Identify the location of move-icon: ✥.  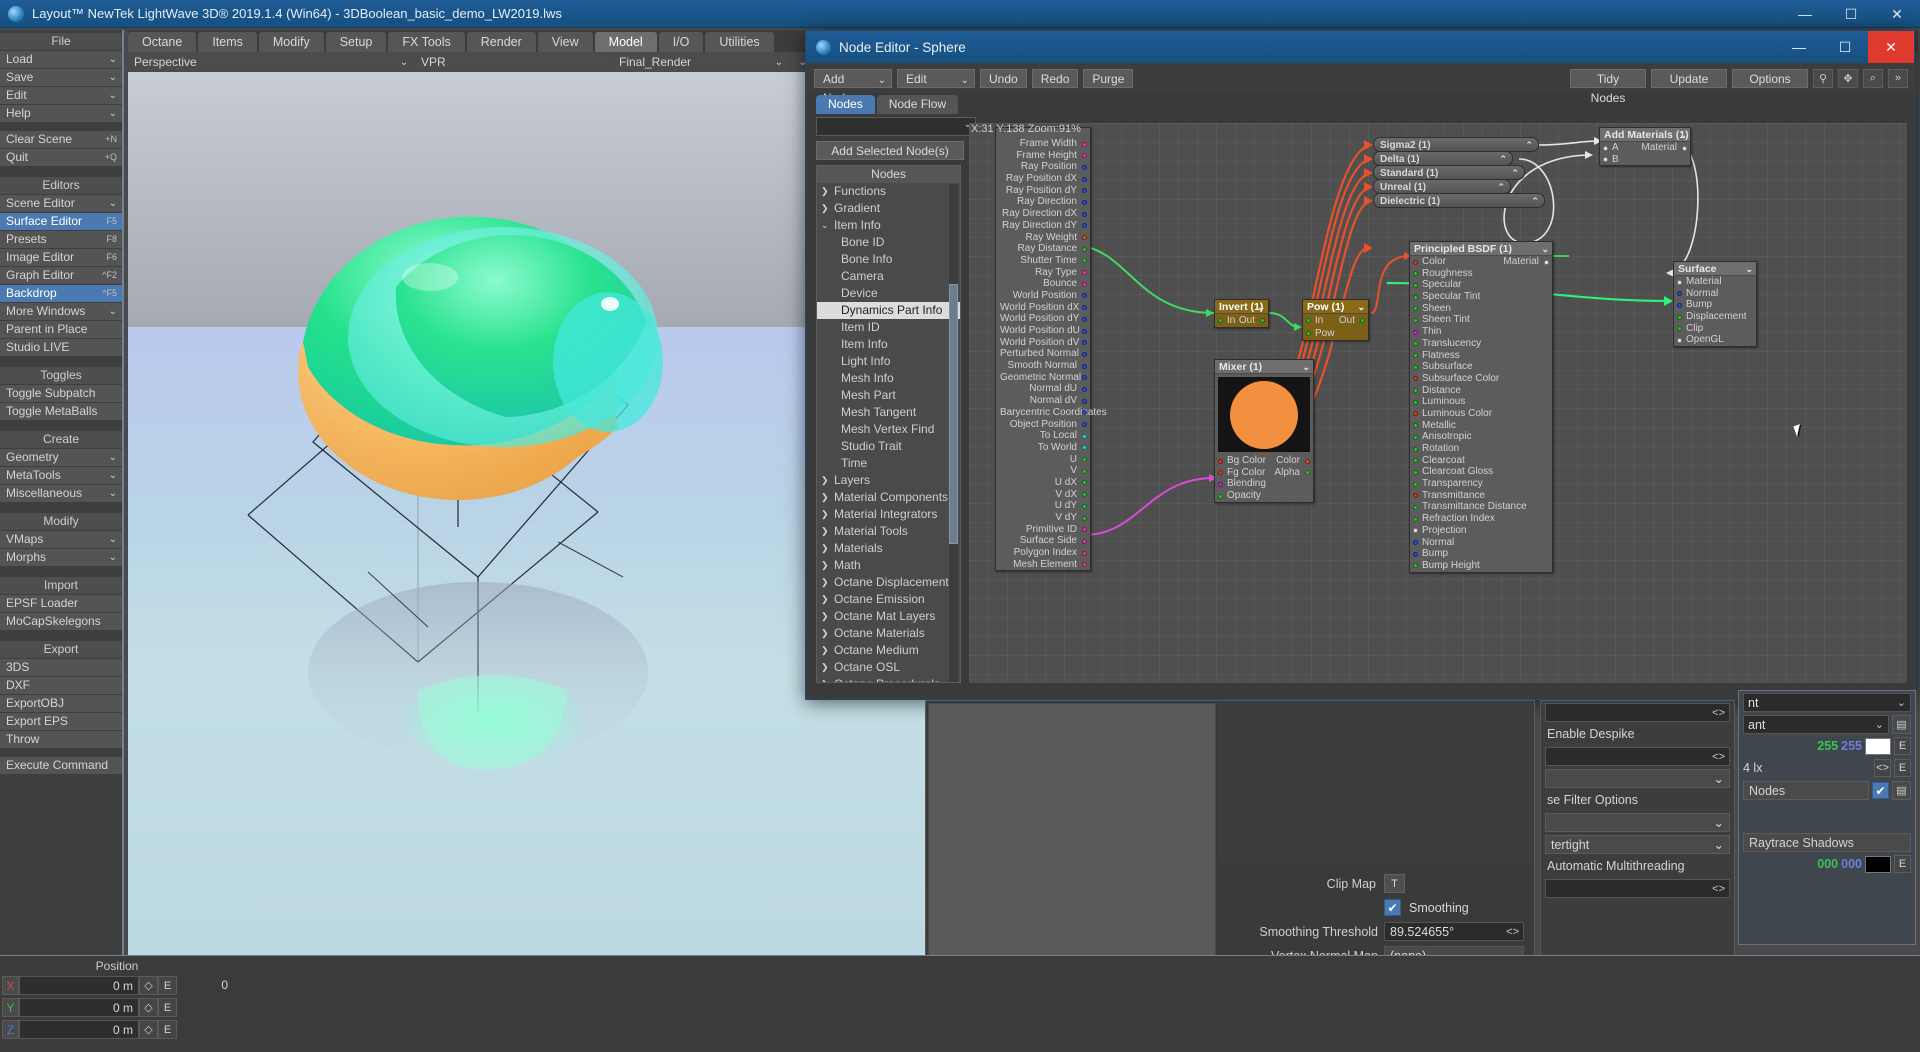
(1848, 78).